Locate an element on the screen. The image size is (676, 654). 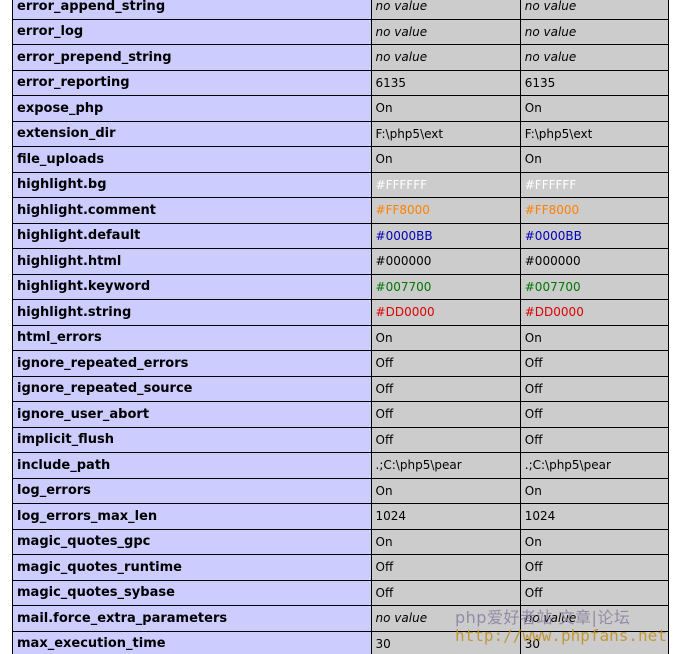
master-value: #FF8000 is located at coordinates (594, 210).